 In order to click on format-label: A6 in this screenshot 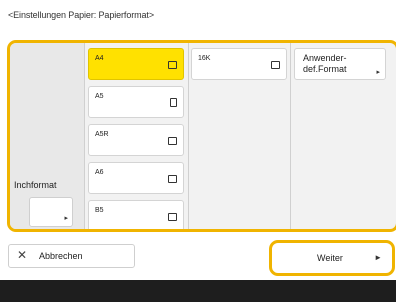, I will do `click(99, 172)`.